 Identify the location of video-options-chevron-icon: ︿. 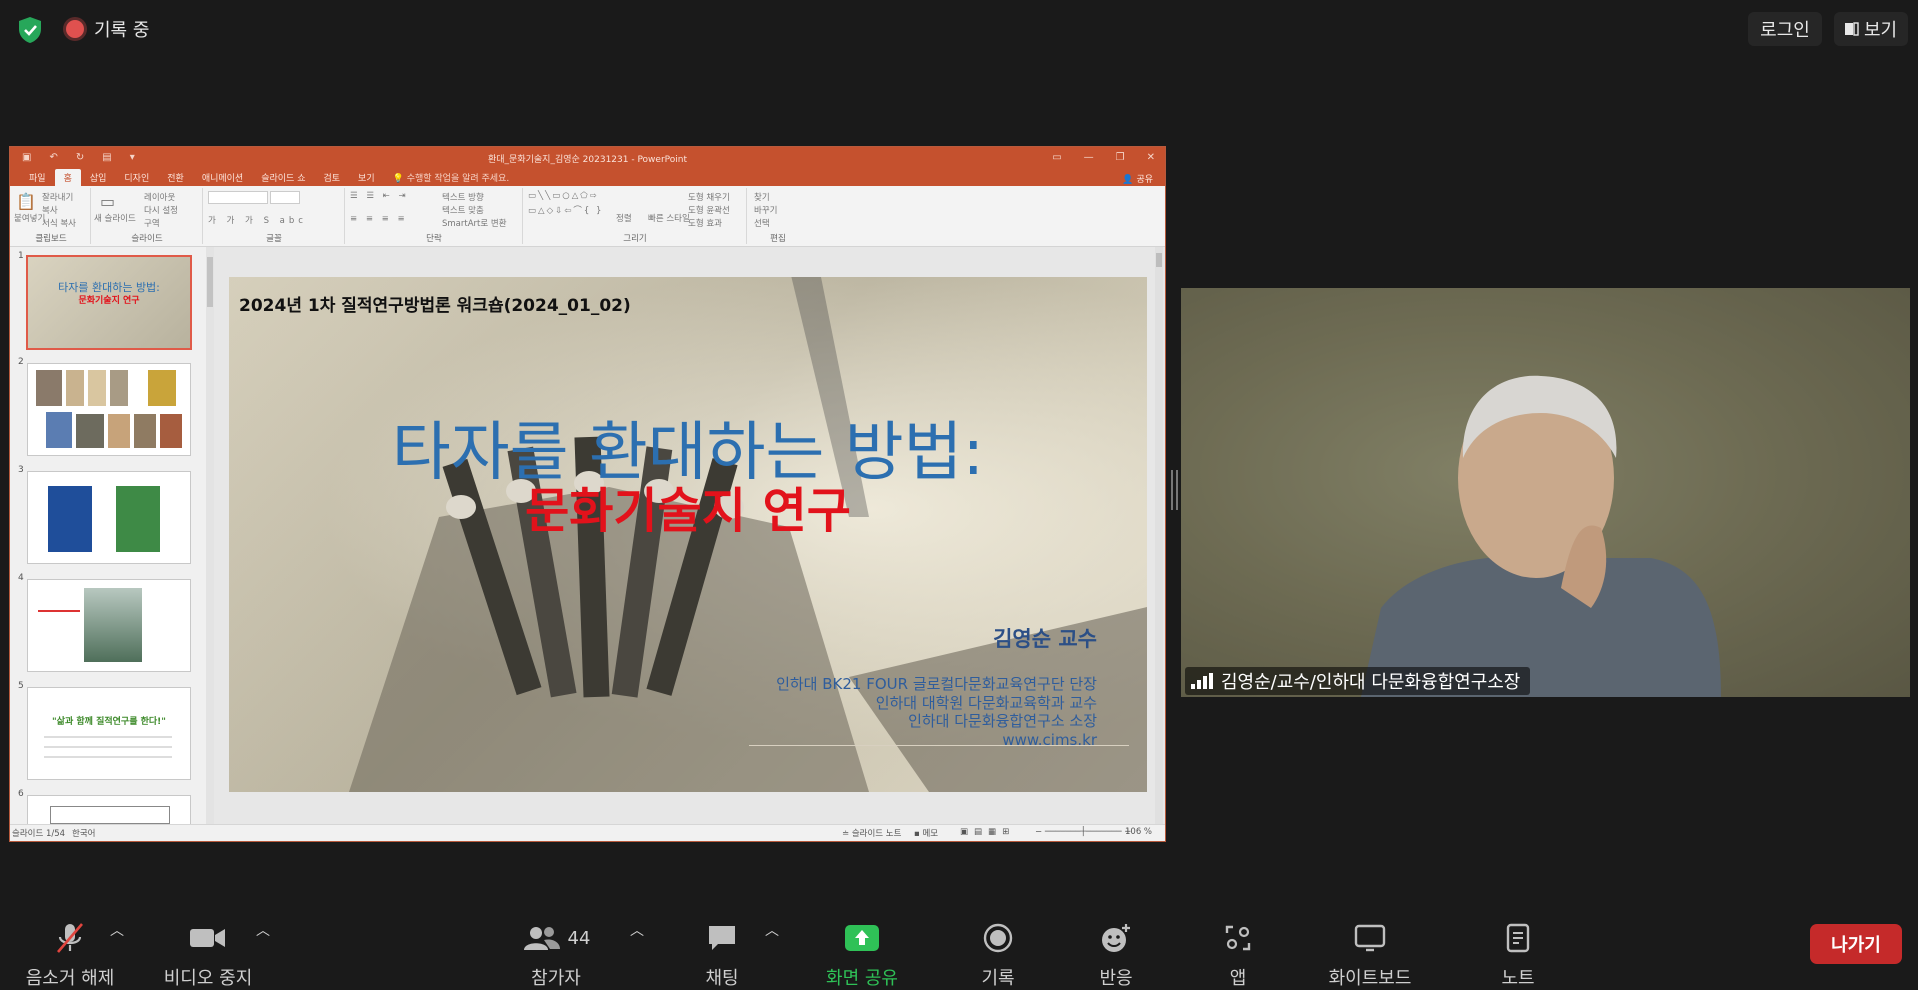
(263, 930).